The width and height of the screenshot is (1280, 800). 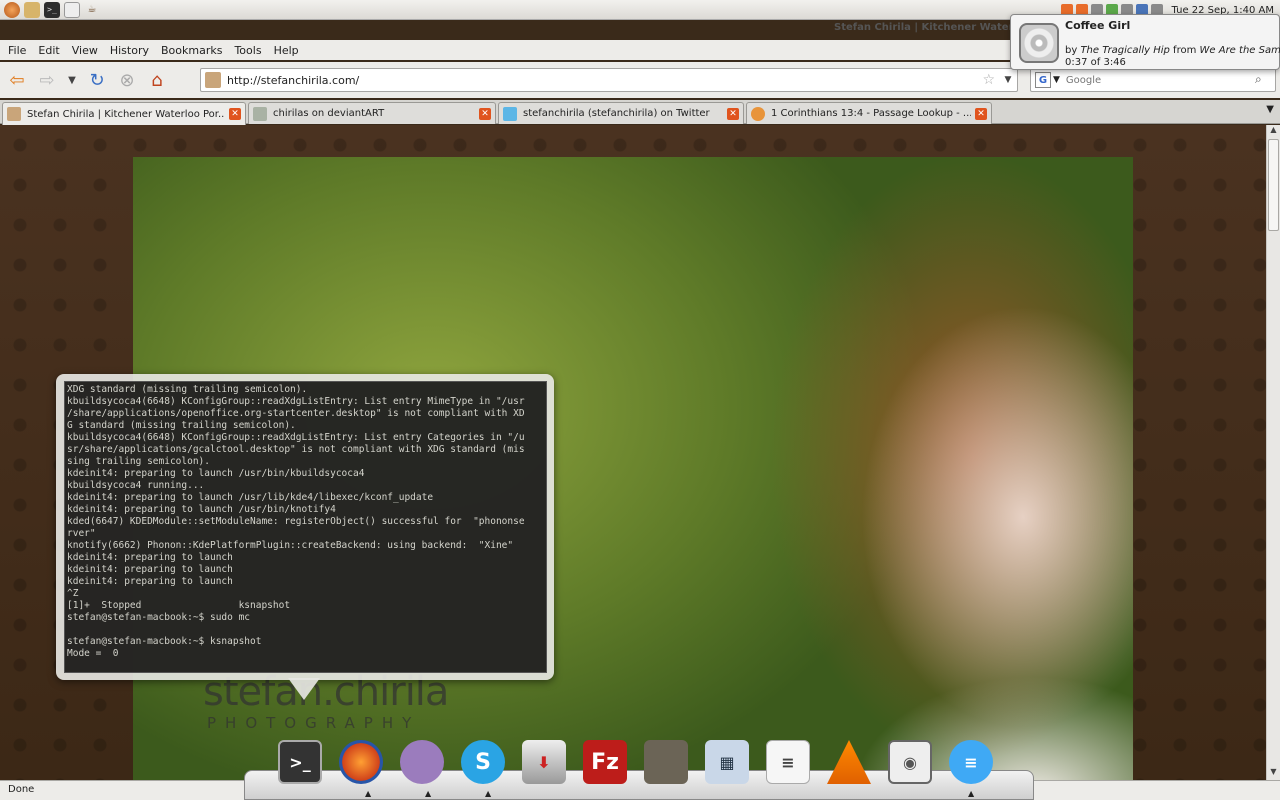 I want to click on vlc-icon, so click(x=849, y=762).